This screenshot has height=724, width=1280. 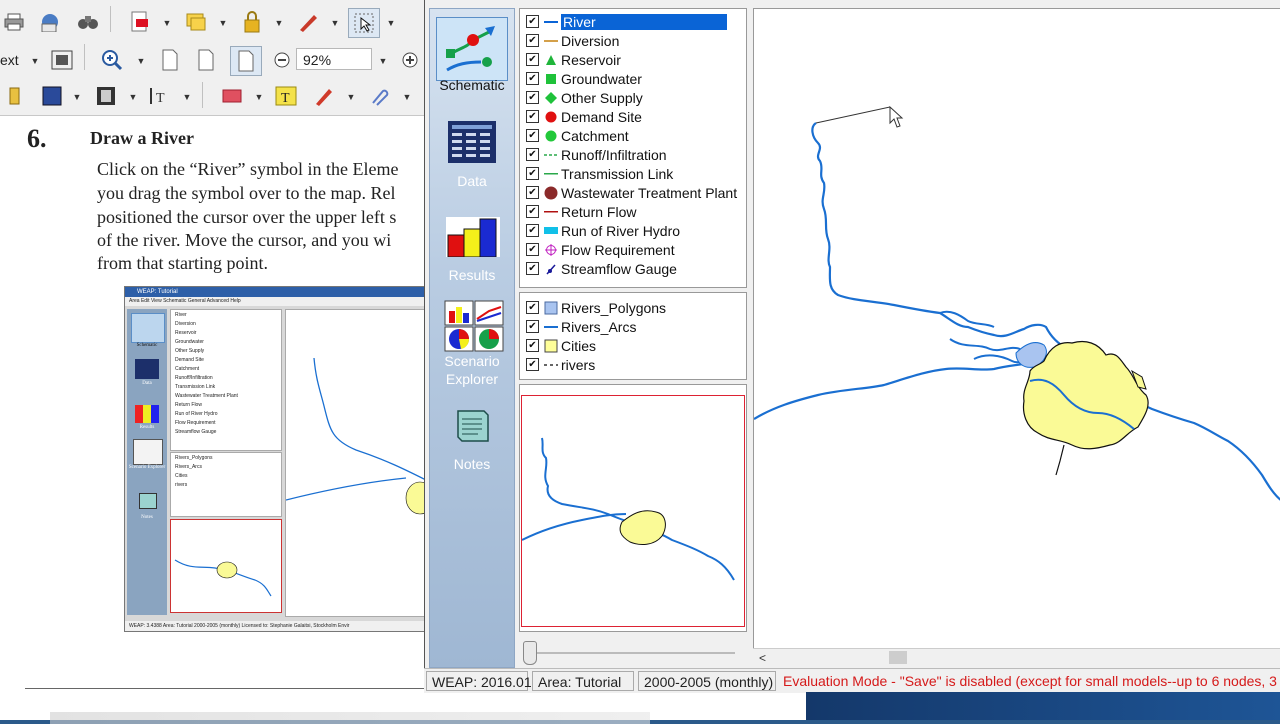 What do you see at coordinates (334, 59) in the screenshot?
I see `zoom-level-input: 92%` at bounding box center [334, 59].